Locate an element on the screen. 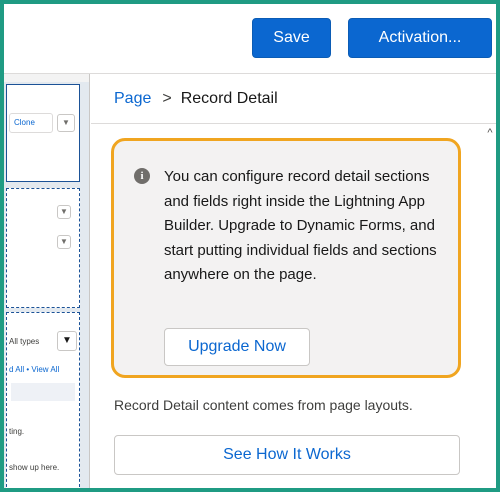  field-dropdown-2: ▼ is located at coordinates (64, 242).